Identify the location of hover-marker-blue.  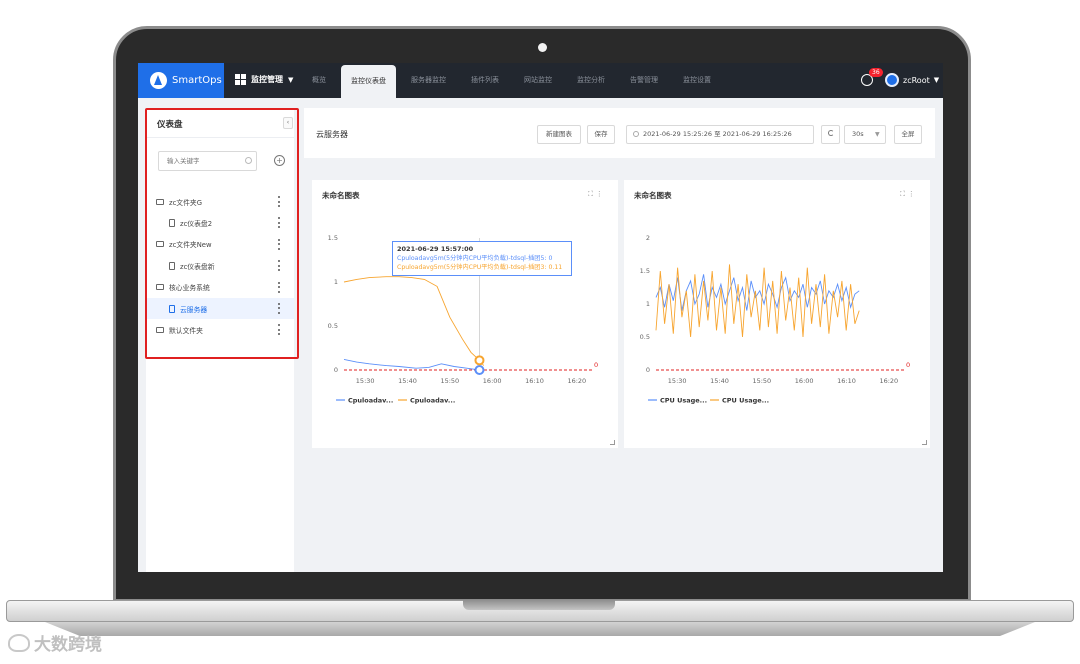
(479, 370).